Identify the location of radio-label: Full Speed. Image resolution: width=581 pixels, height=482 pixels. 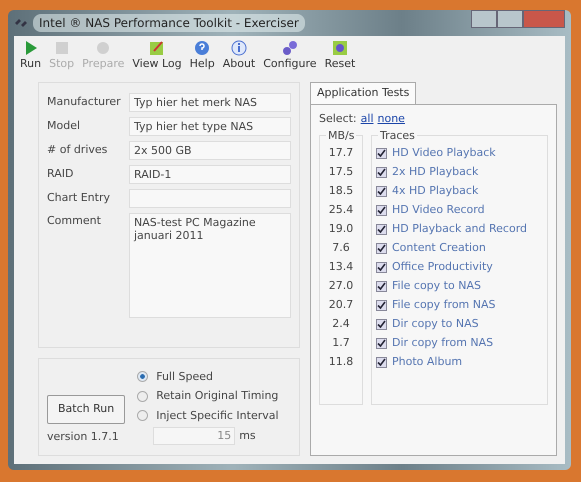
(185, 376).